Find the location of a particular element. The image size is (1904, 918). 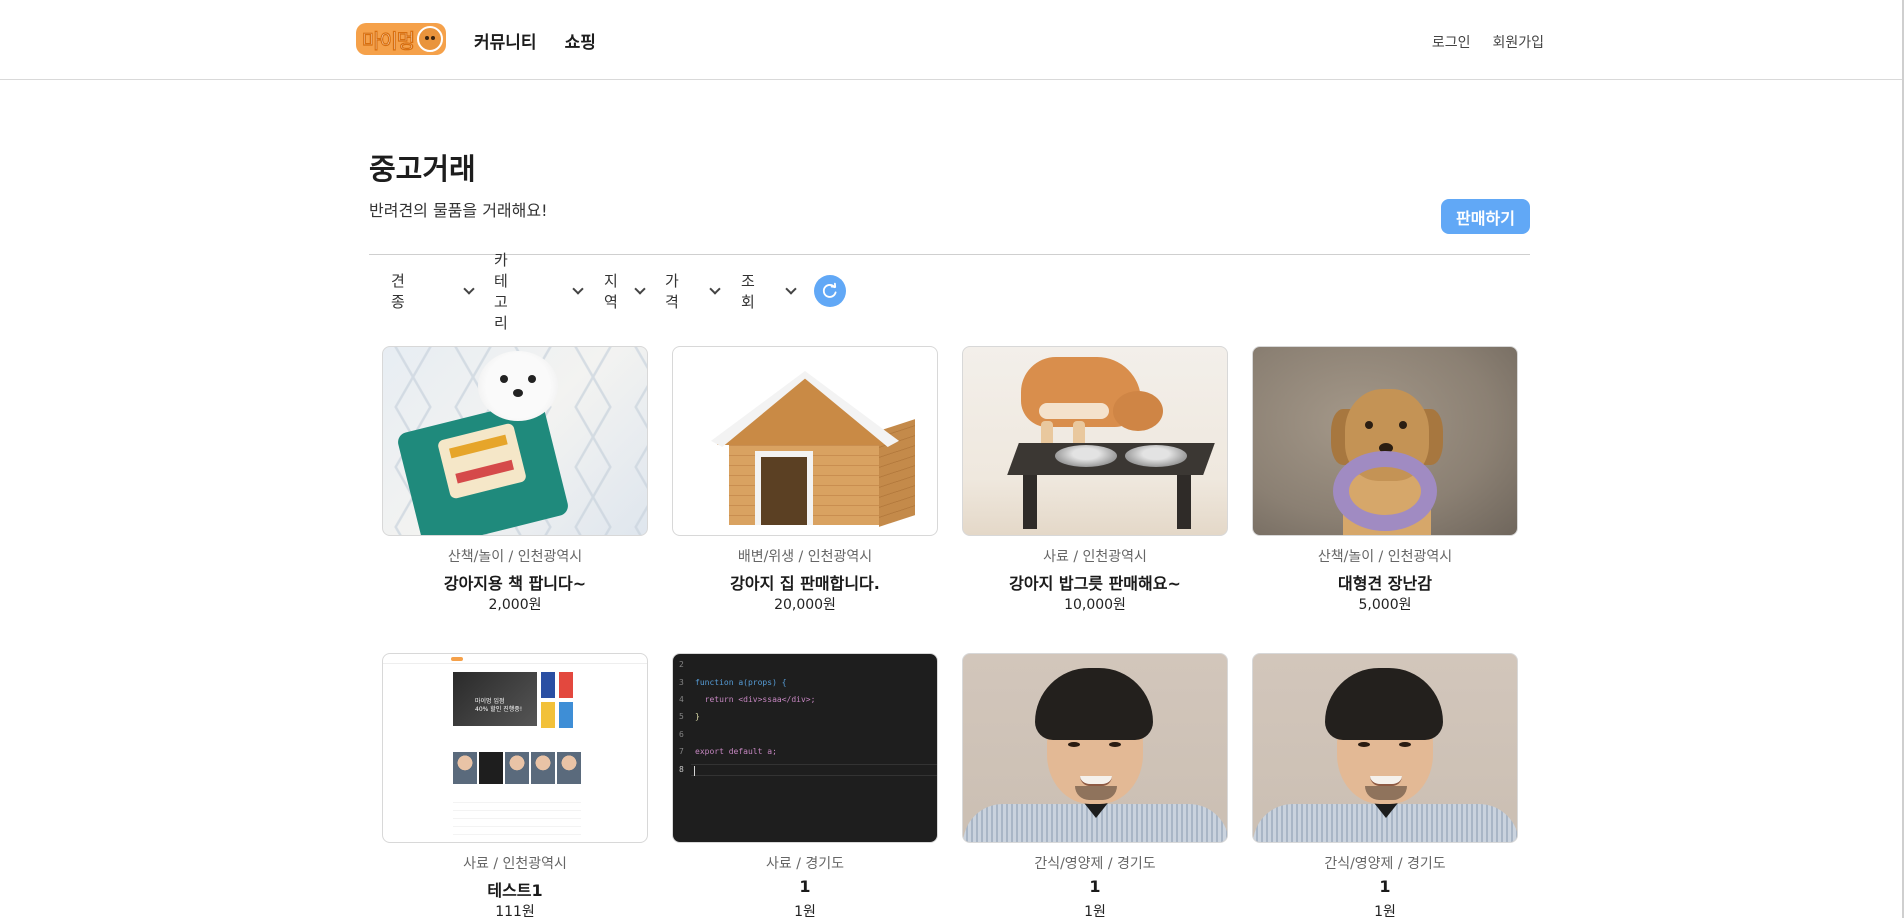

screenshot-header is located at coordinates (515, 659).